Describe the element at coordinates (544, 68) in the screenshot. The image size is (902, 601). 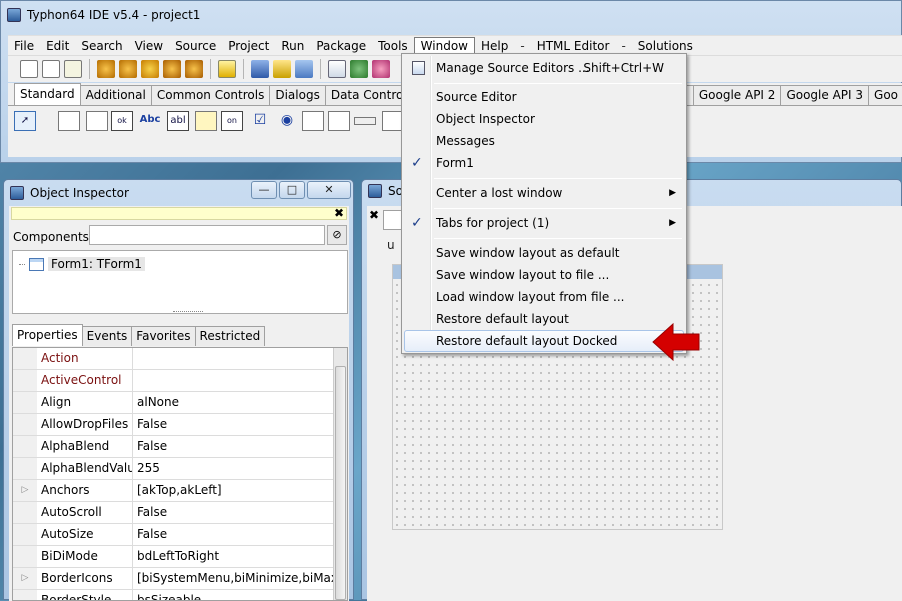
I see `menu-item-manage-source-editors: Manage Source Editors ... Shift+Ctrl+W` at that location.